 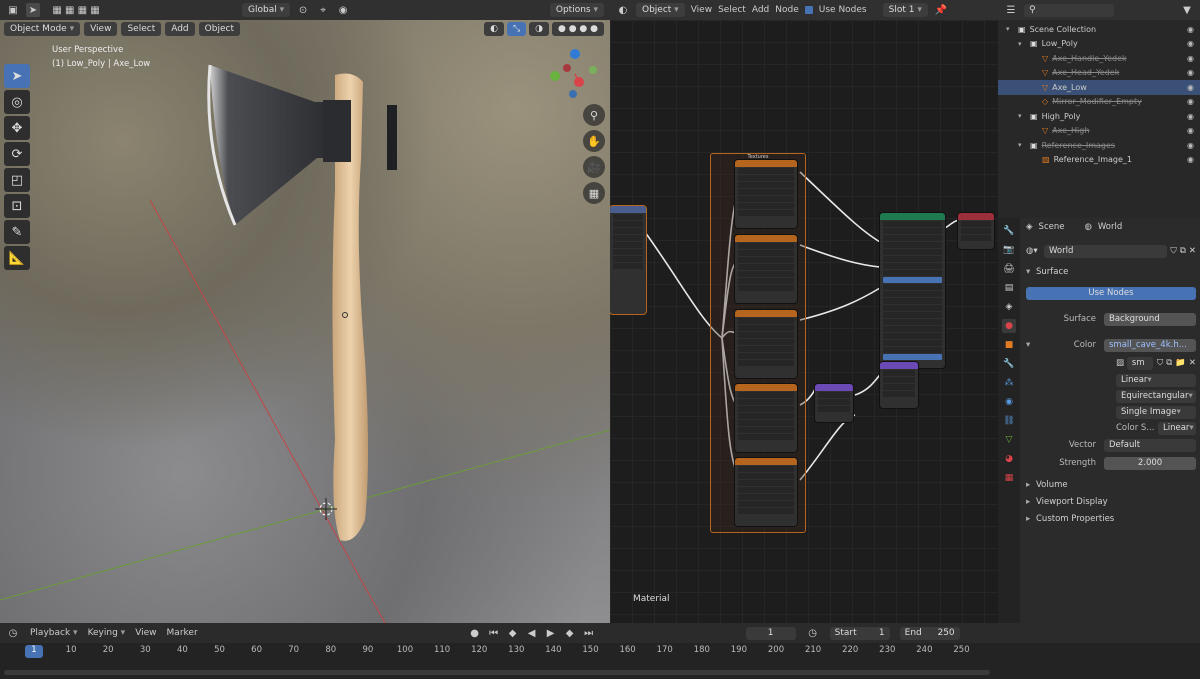 What do you see at coordinates (76, 10) in the screenshot?
I see `selection-mode-icons: ▦ ▦ ▦ ▦` at bounding box center [76, 10].